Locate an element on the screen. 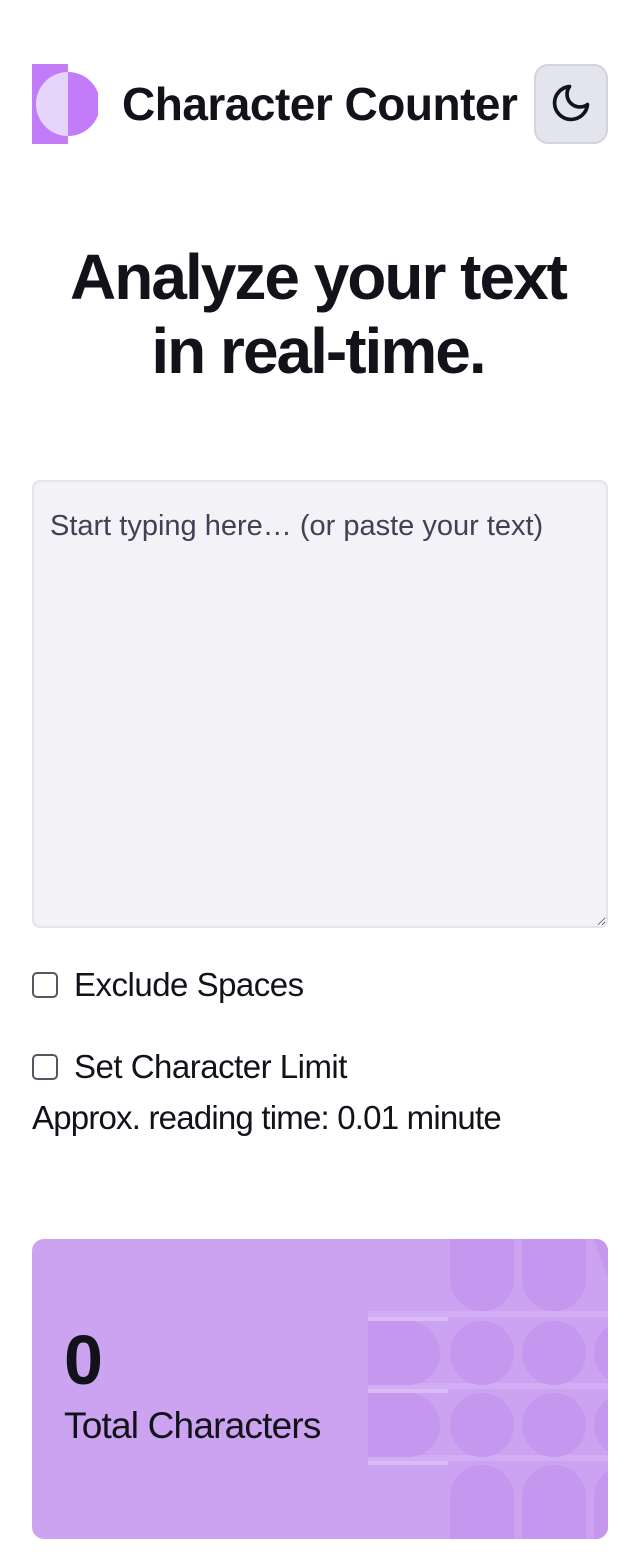 The image size is (636, 1568). hero-line-1: Analyze your text is located at coordinates (319, 277).